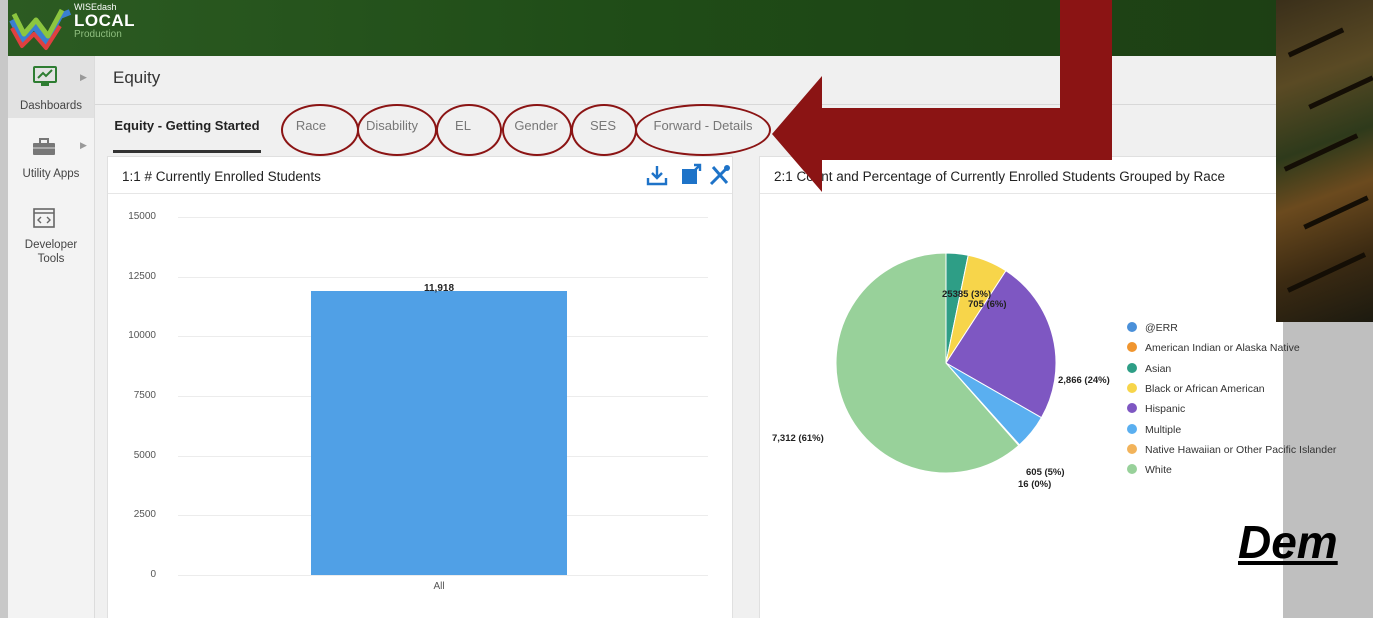 The image size is (1373, 618). Describe the element at coordinates (1045, 472) in the screenshot. I see `pie-data-label: 605 (5%)` at that location.